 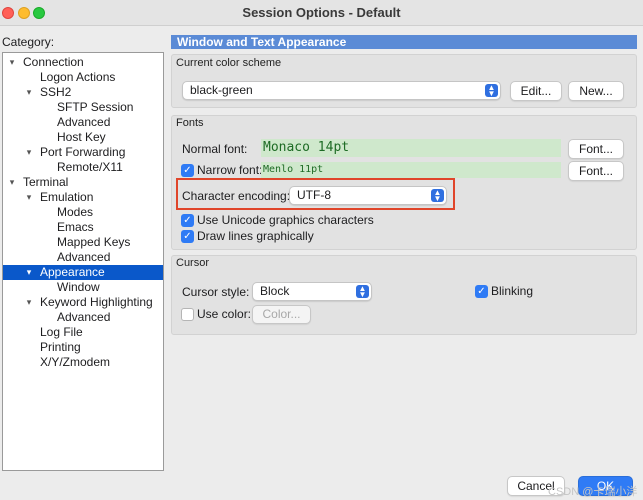 I want to click on unicode-graphics-label: Use Unicode graphics characters, so click(x=285, y=220).